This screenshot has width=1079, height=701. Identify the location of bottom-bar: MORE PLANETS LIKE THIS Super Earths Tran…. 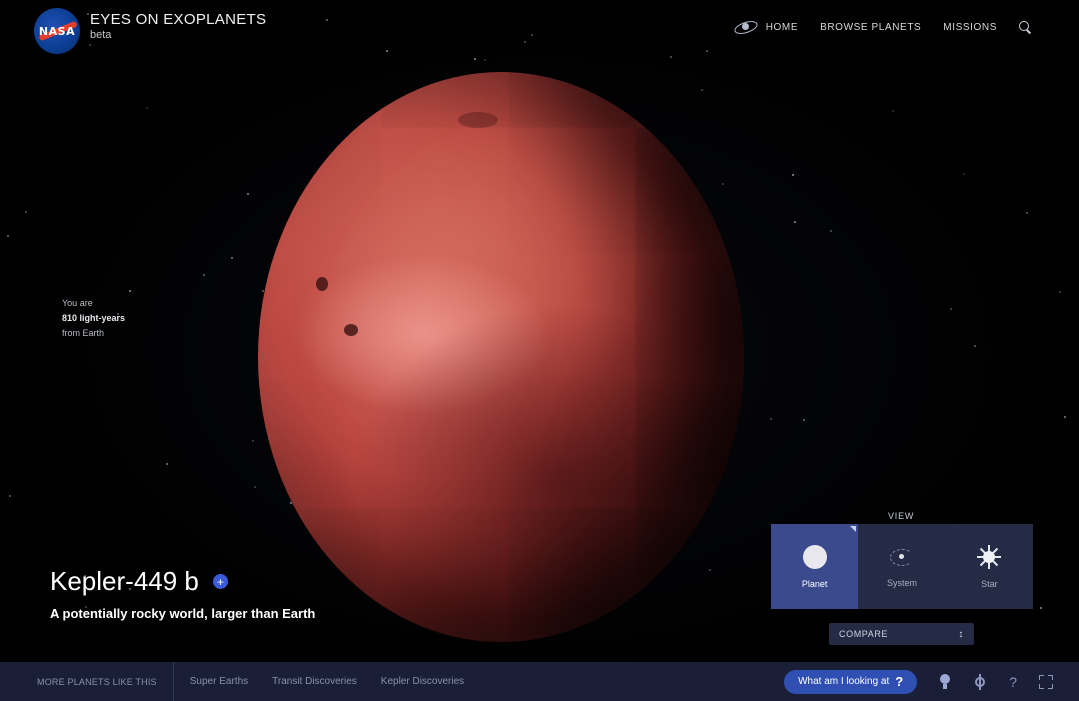
(539, 681).